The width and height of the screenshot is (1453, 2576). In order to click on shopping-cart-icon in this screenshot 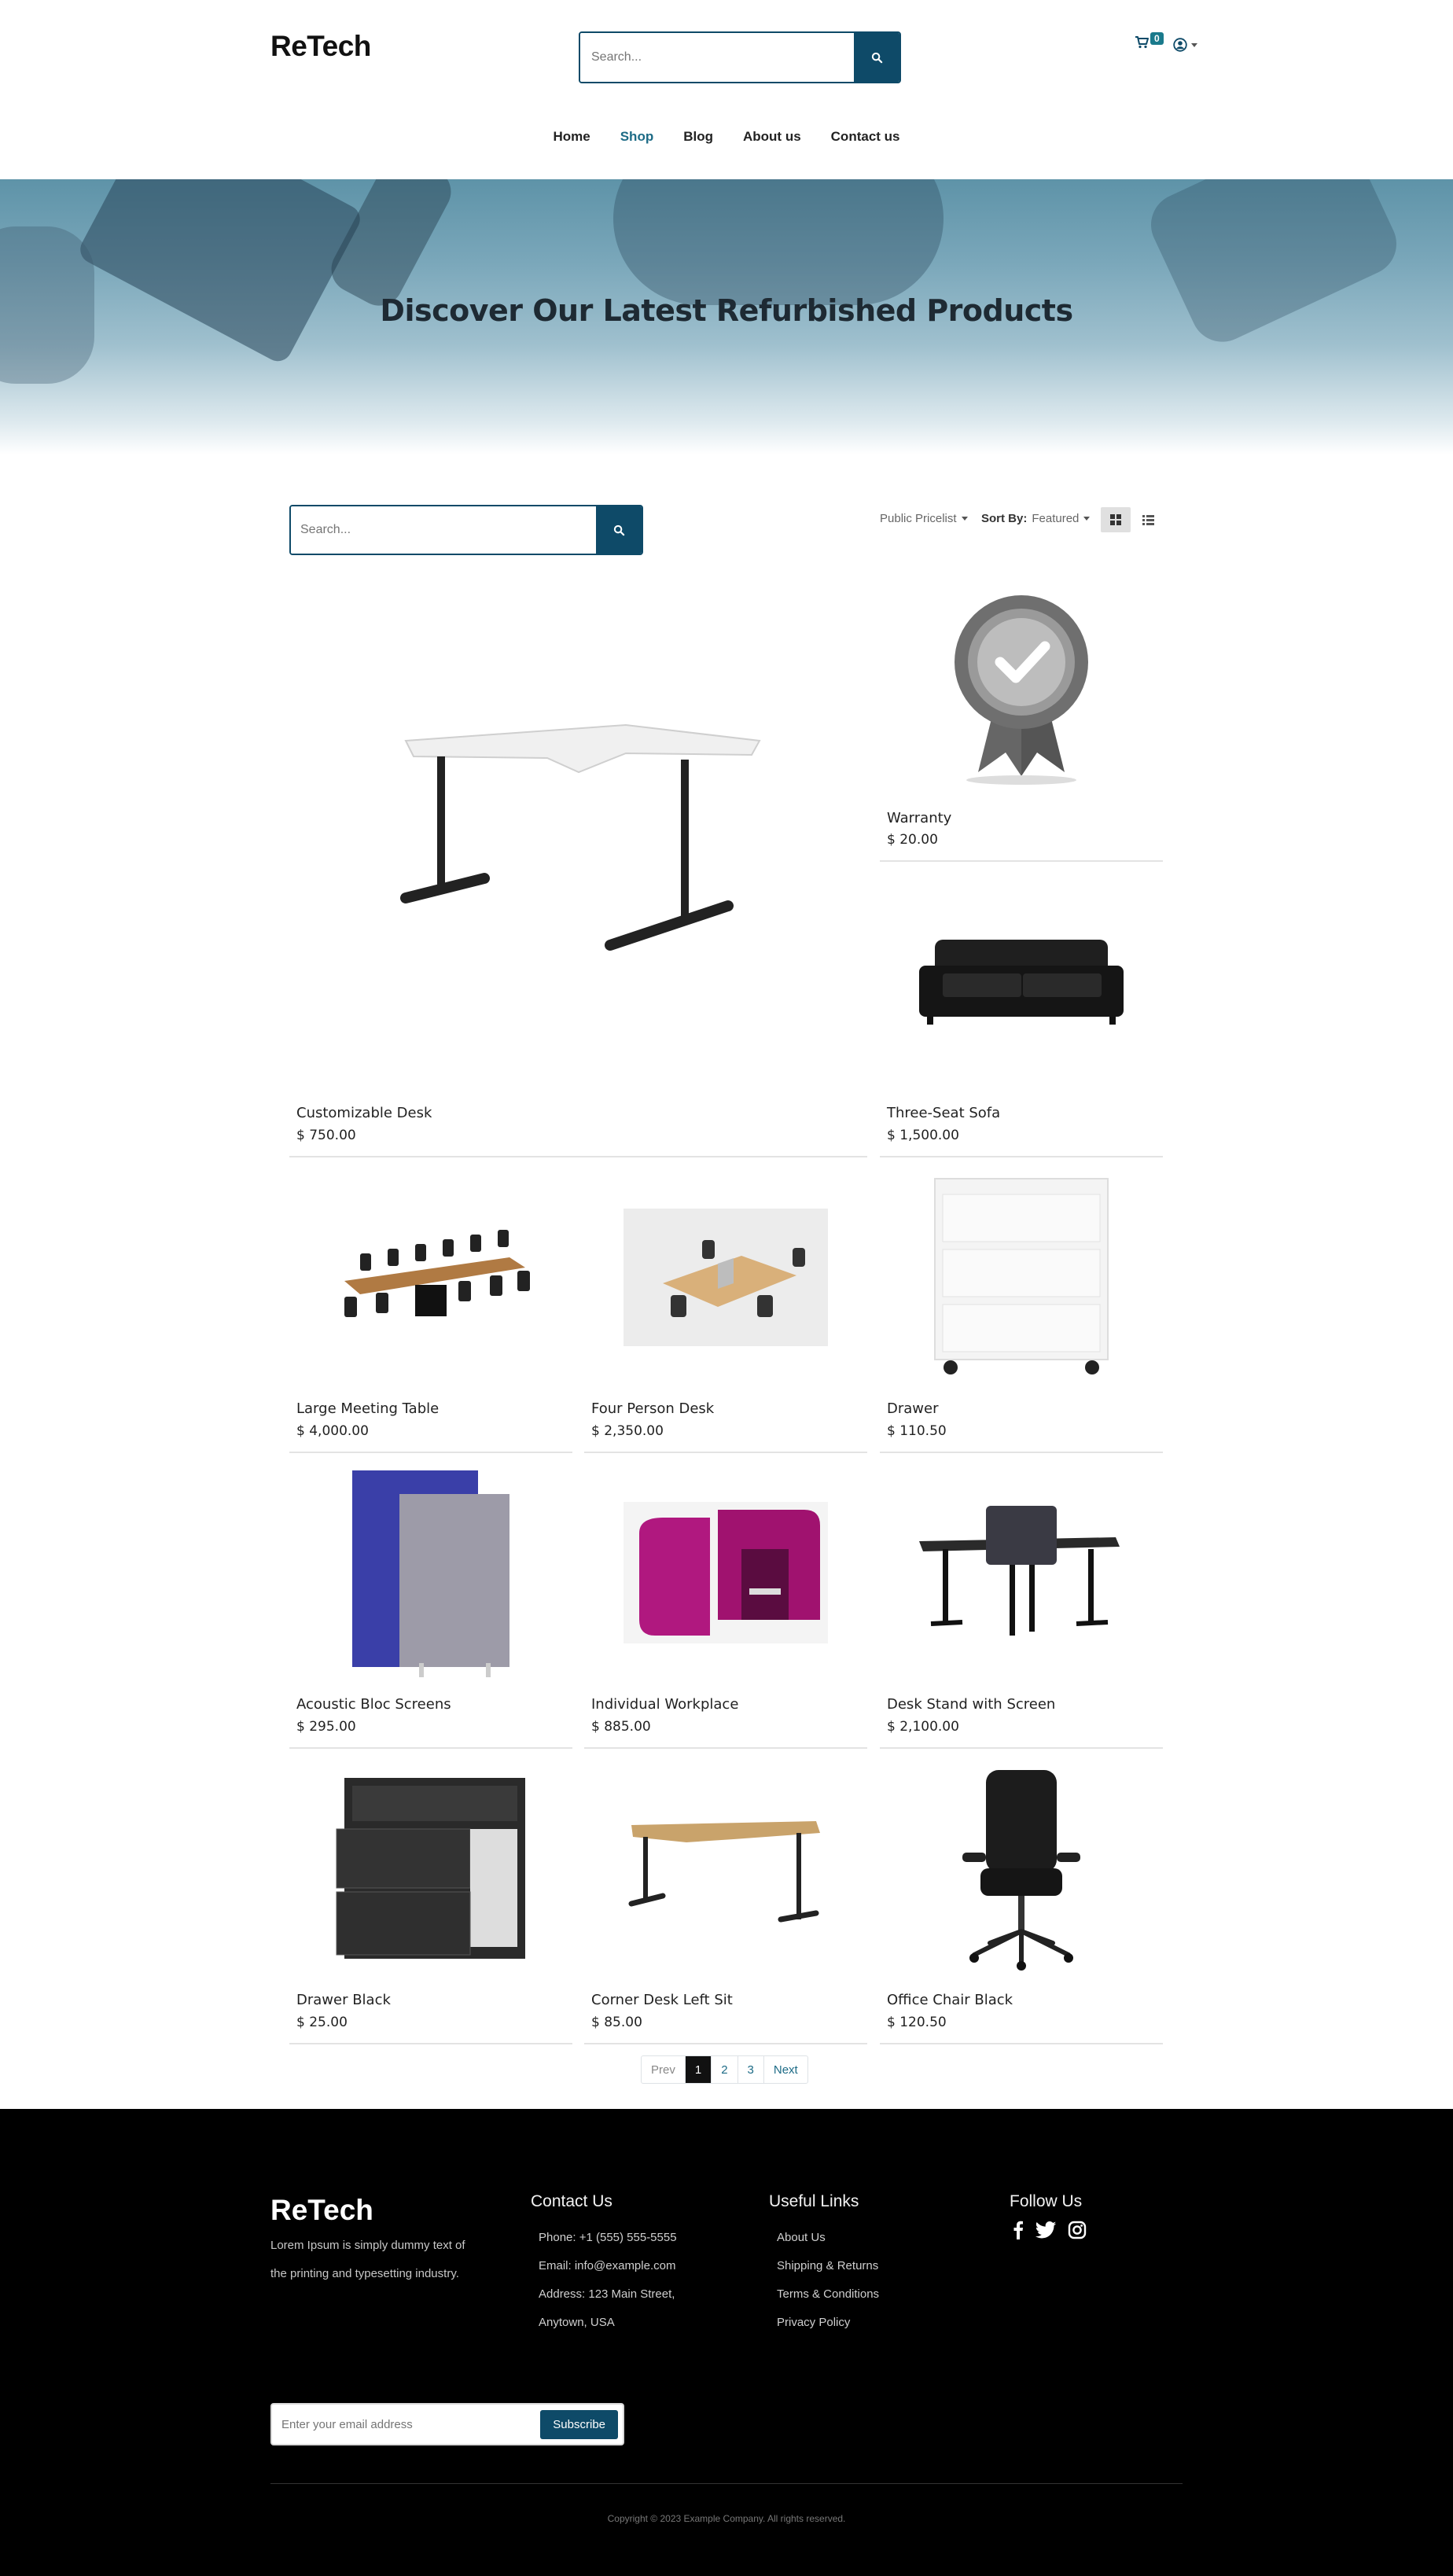, I will do `click(1142, 42)`.